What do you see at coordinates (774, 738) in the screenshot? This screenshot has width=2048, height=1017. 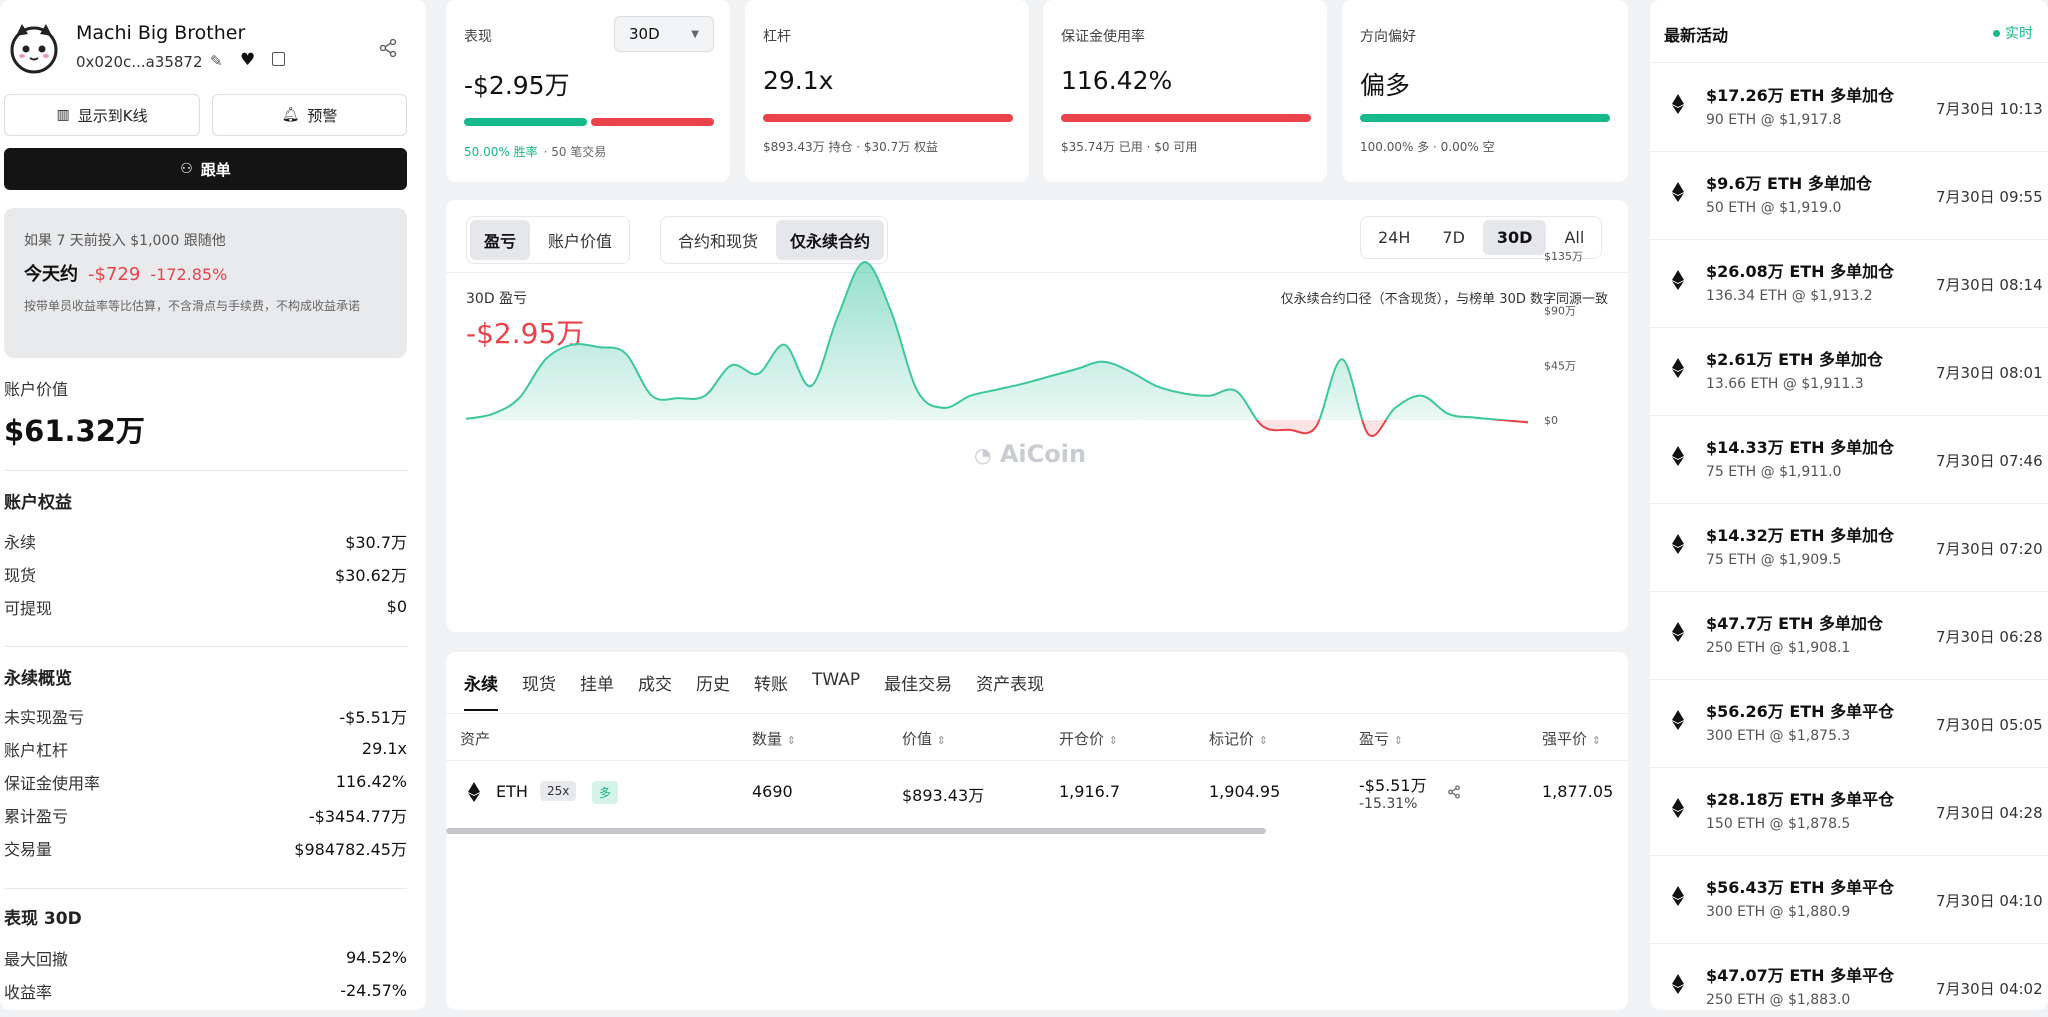 I see `col-qty: 数量 ⇕` at bounding box center [774, 738].